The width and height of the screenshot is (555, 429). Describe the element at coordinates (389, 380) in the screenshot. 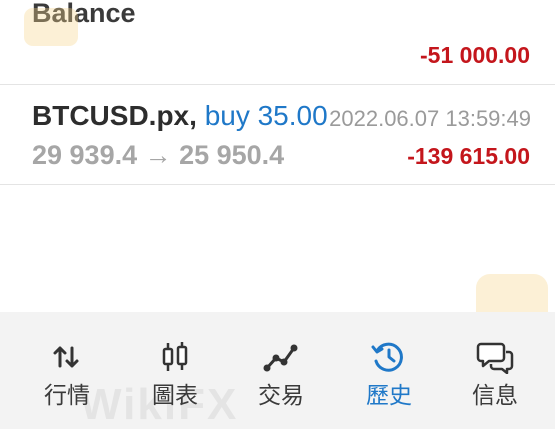

I see `tab-history: 歷史` at that location.